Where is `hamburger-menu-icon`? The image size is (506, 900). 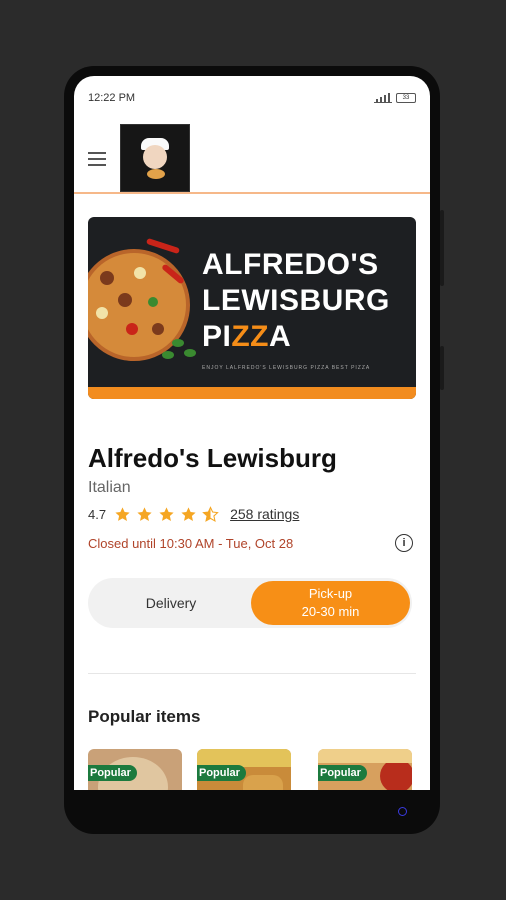 hamburger-menu-icon is located at coordinates (97, 159).